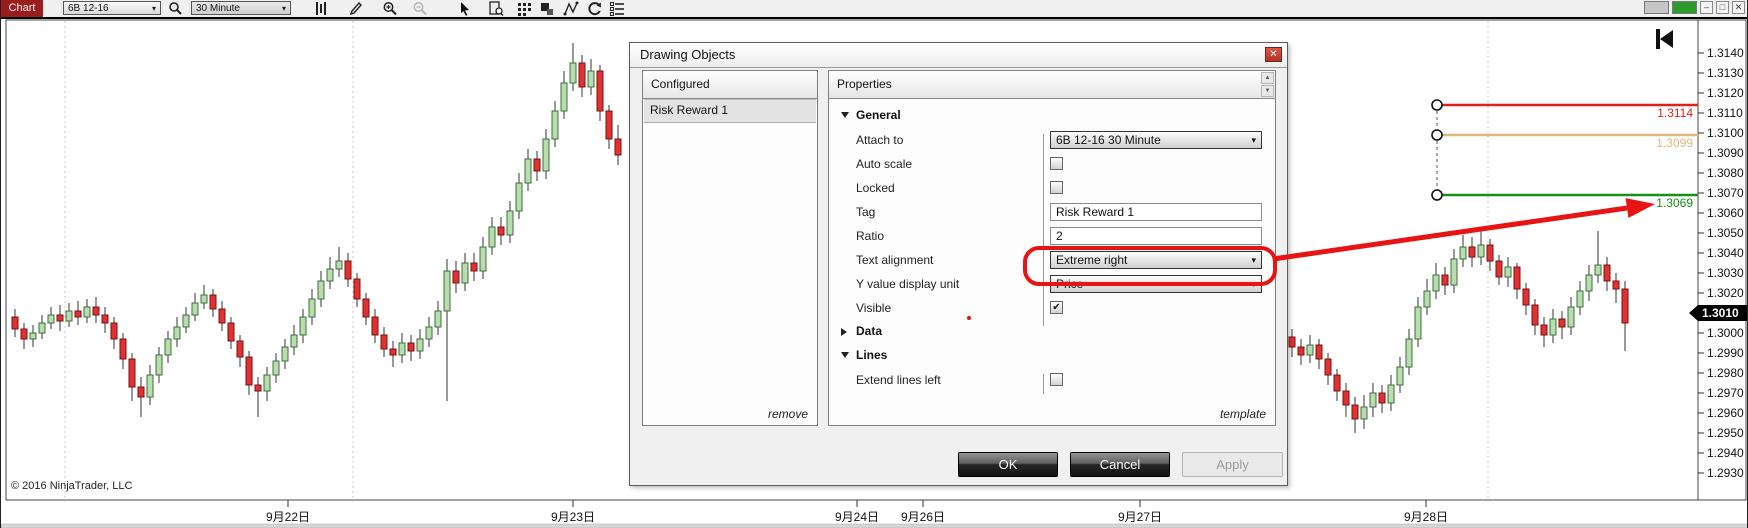  Describe the element at coordinates (1725, 153) in the screenshot. I see `svg-text: 1.3090` at that location.